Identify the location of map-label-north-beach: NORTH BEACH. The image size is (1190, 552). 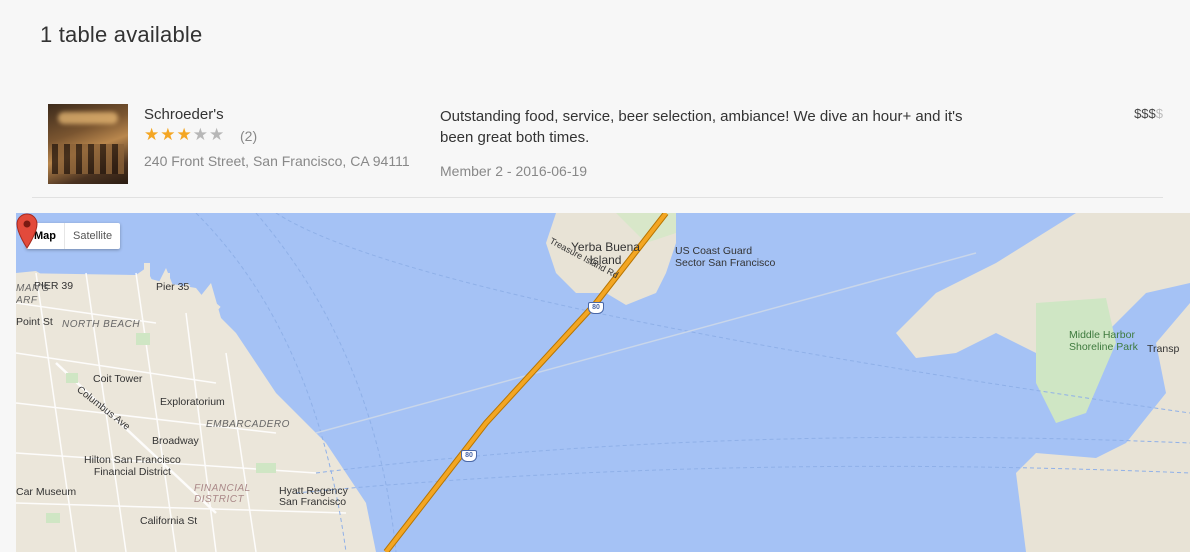
(101, 324).